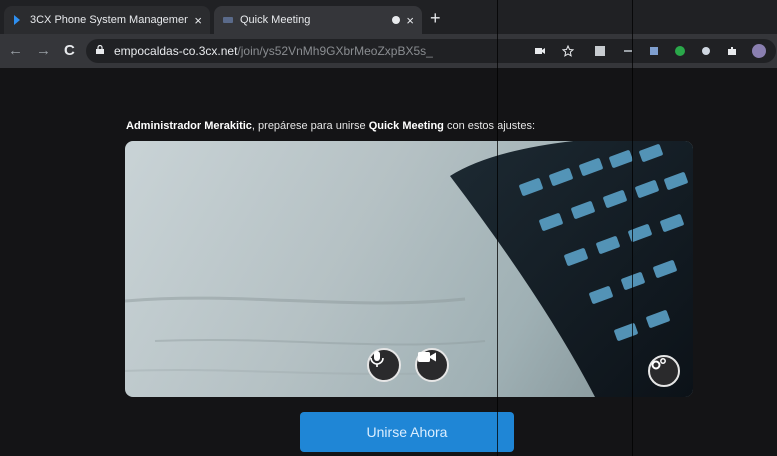  What do you see at coordinates (275, 20) in the screenshot?
I see `tab-title: Quick Meeting` at bounding box center [275, 20].